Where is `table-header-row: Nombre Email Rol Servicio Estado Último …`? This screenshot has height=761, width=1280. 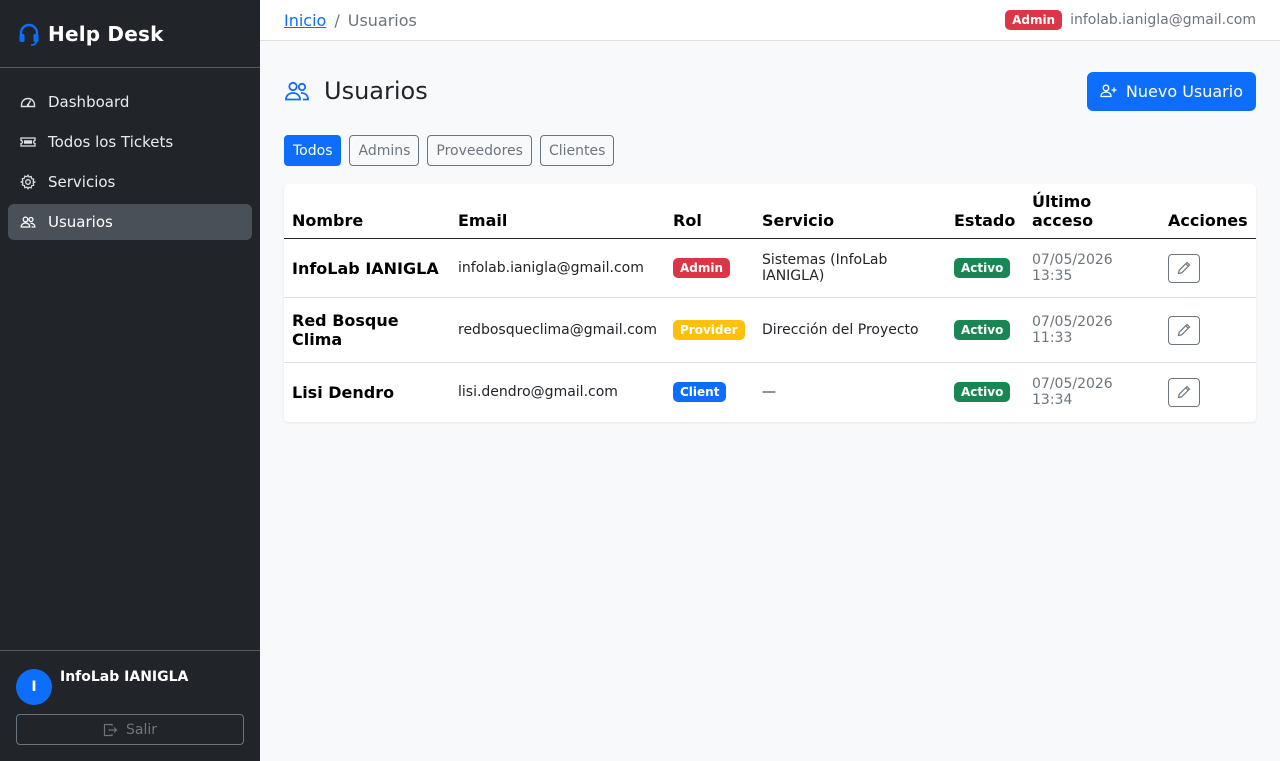 table-header-row: Nombre Email Rol Servicio Estado Último … is located at coordinates (770, 211).